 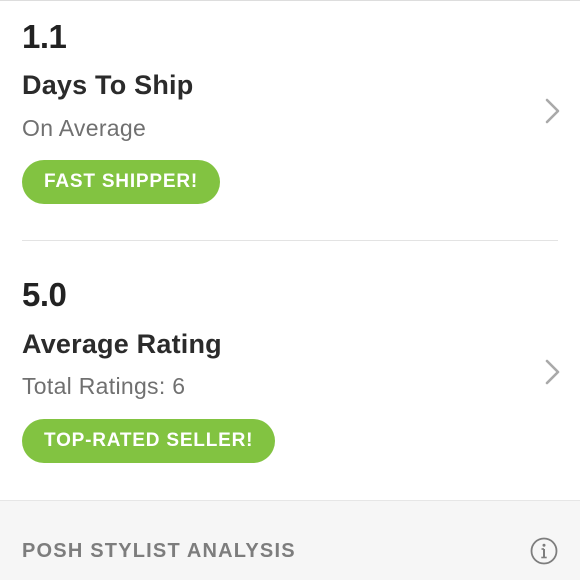 What do you see at coordinates (159, 551) in the screenshot?
I see `posh-stylist-analysis-title: POSH STYLIST ANALYSIS` at bounding box center [159, 551].